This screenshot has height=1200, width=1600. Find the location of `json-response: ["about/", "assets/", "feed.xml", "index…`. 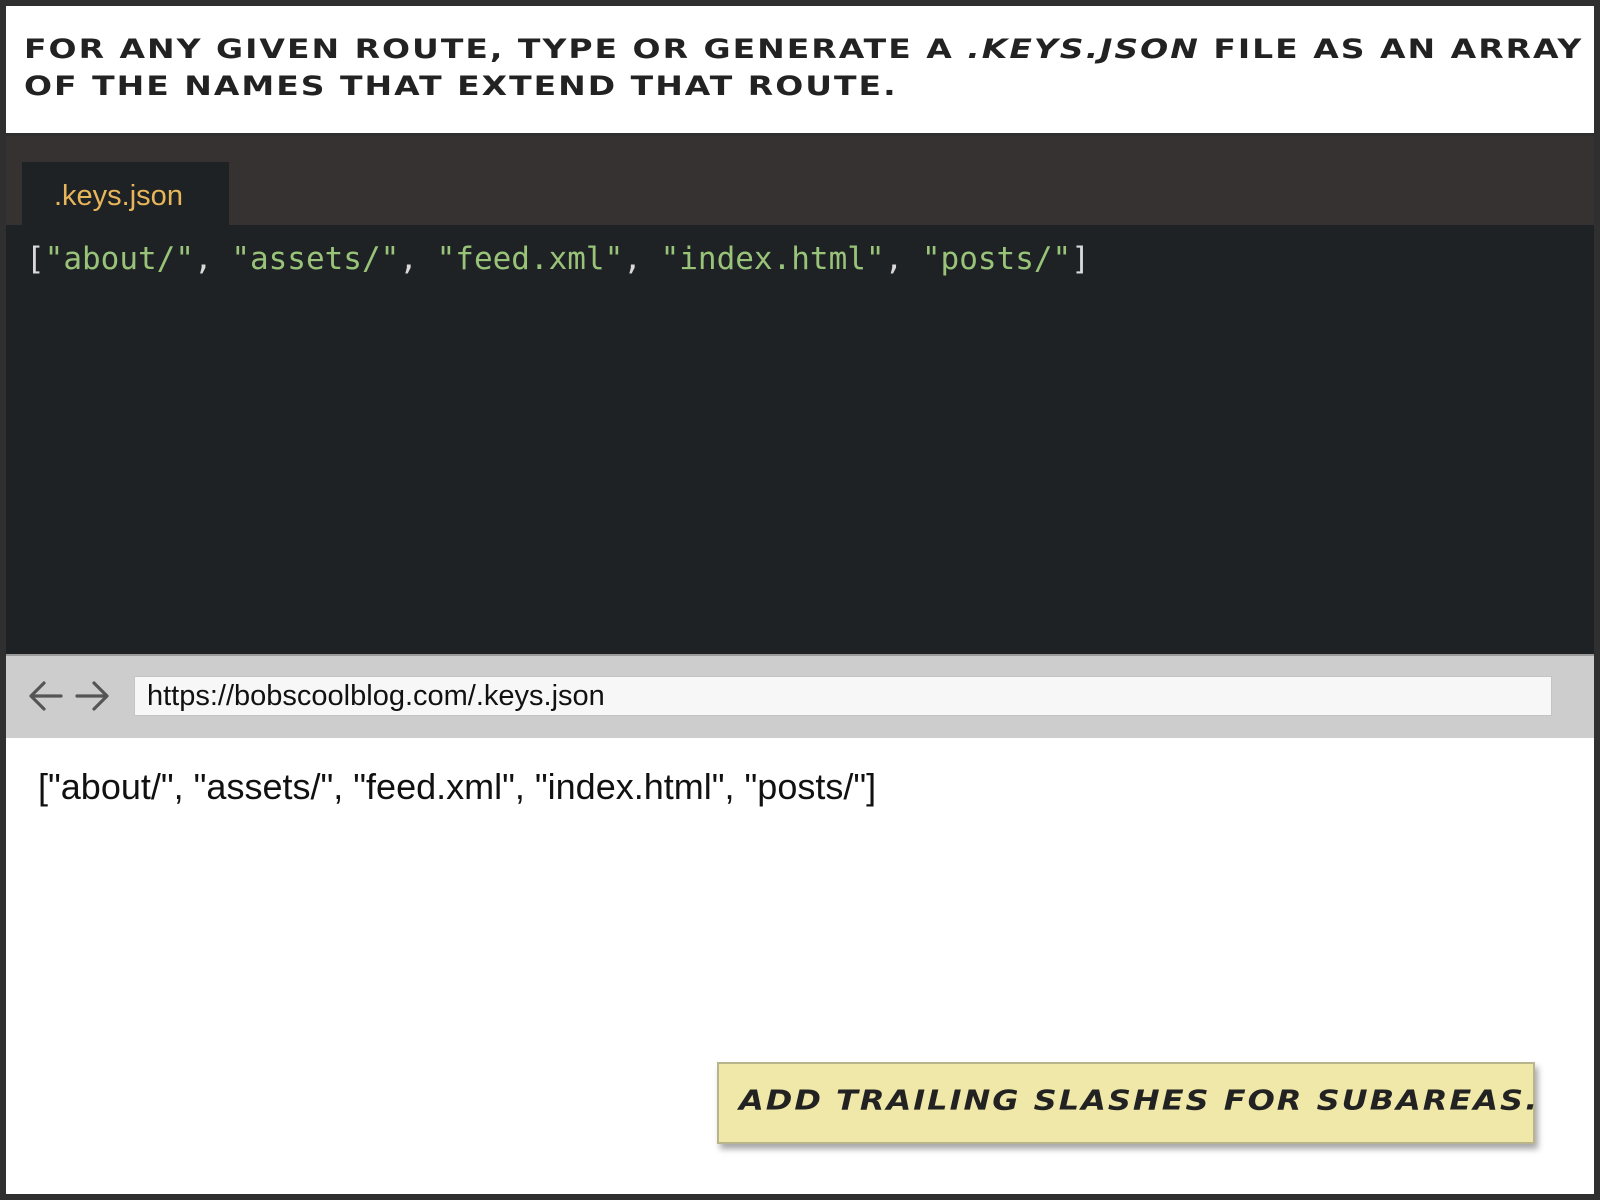

json-response: ["about/", "assets/", "feed.xml", "index… is located at coordinates (457, 786).